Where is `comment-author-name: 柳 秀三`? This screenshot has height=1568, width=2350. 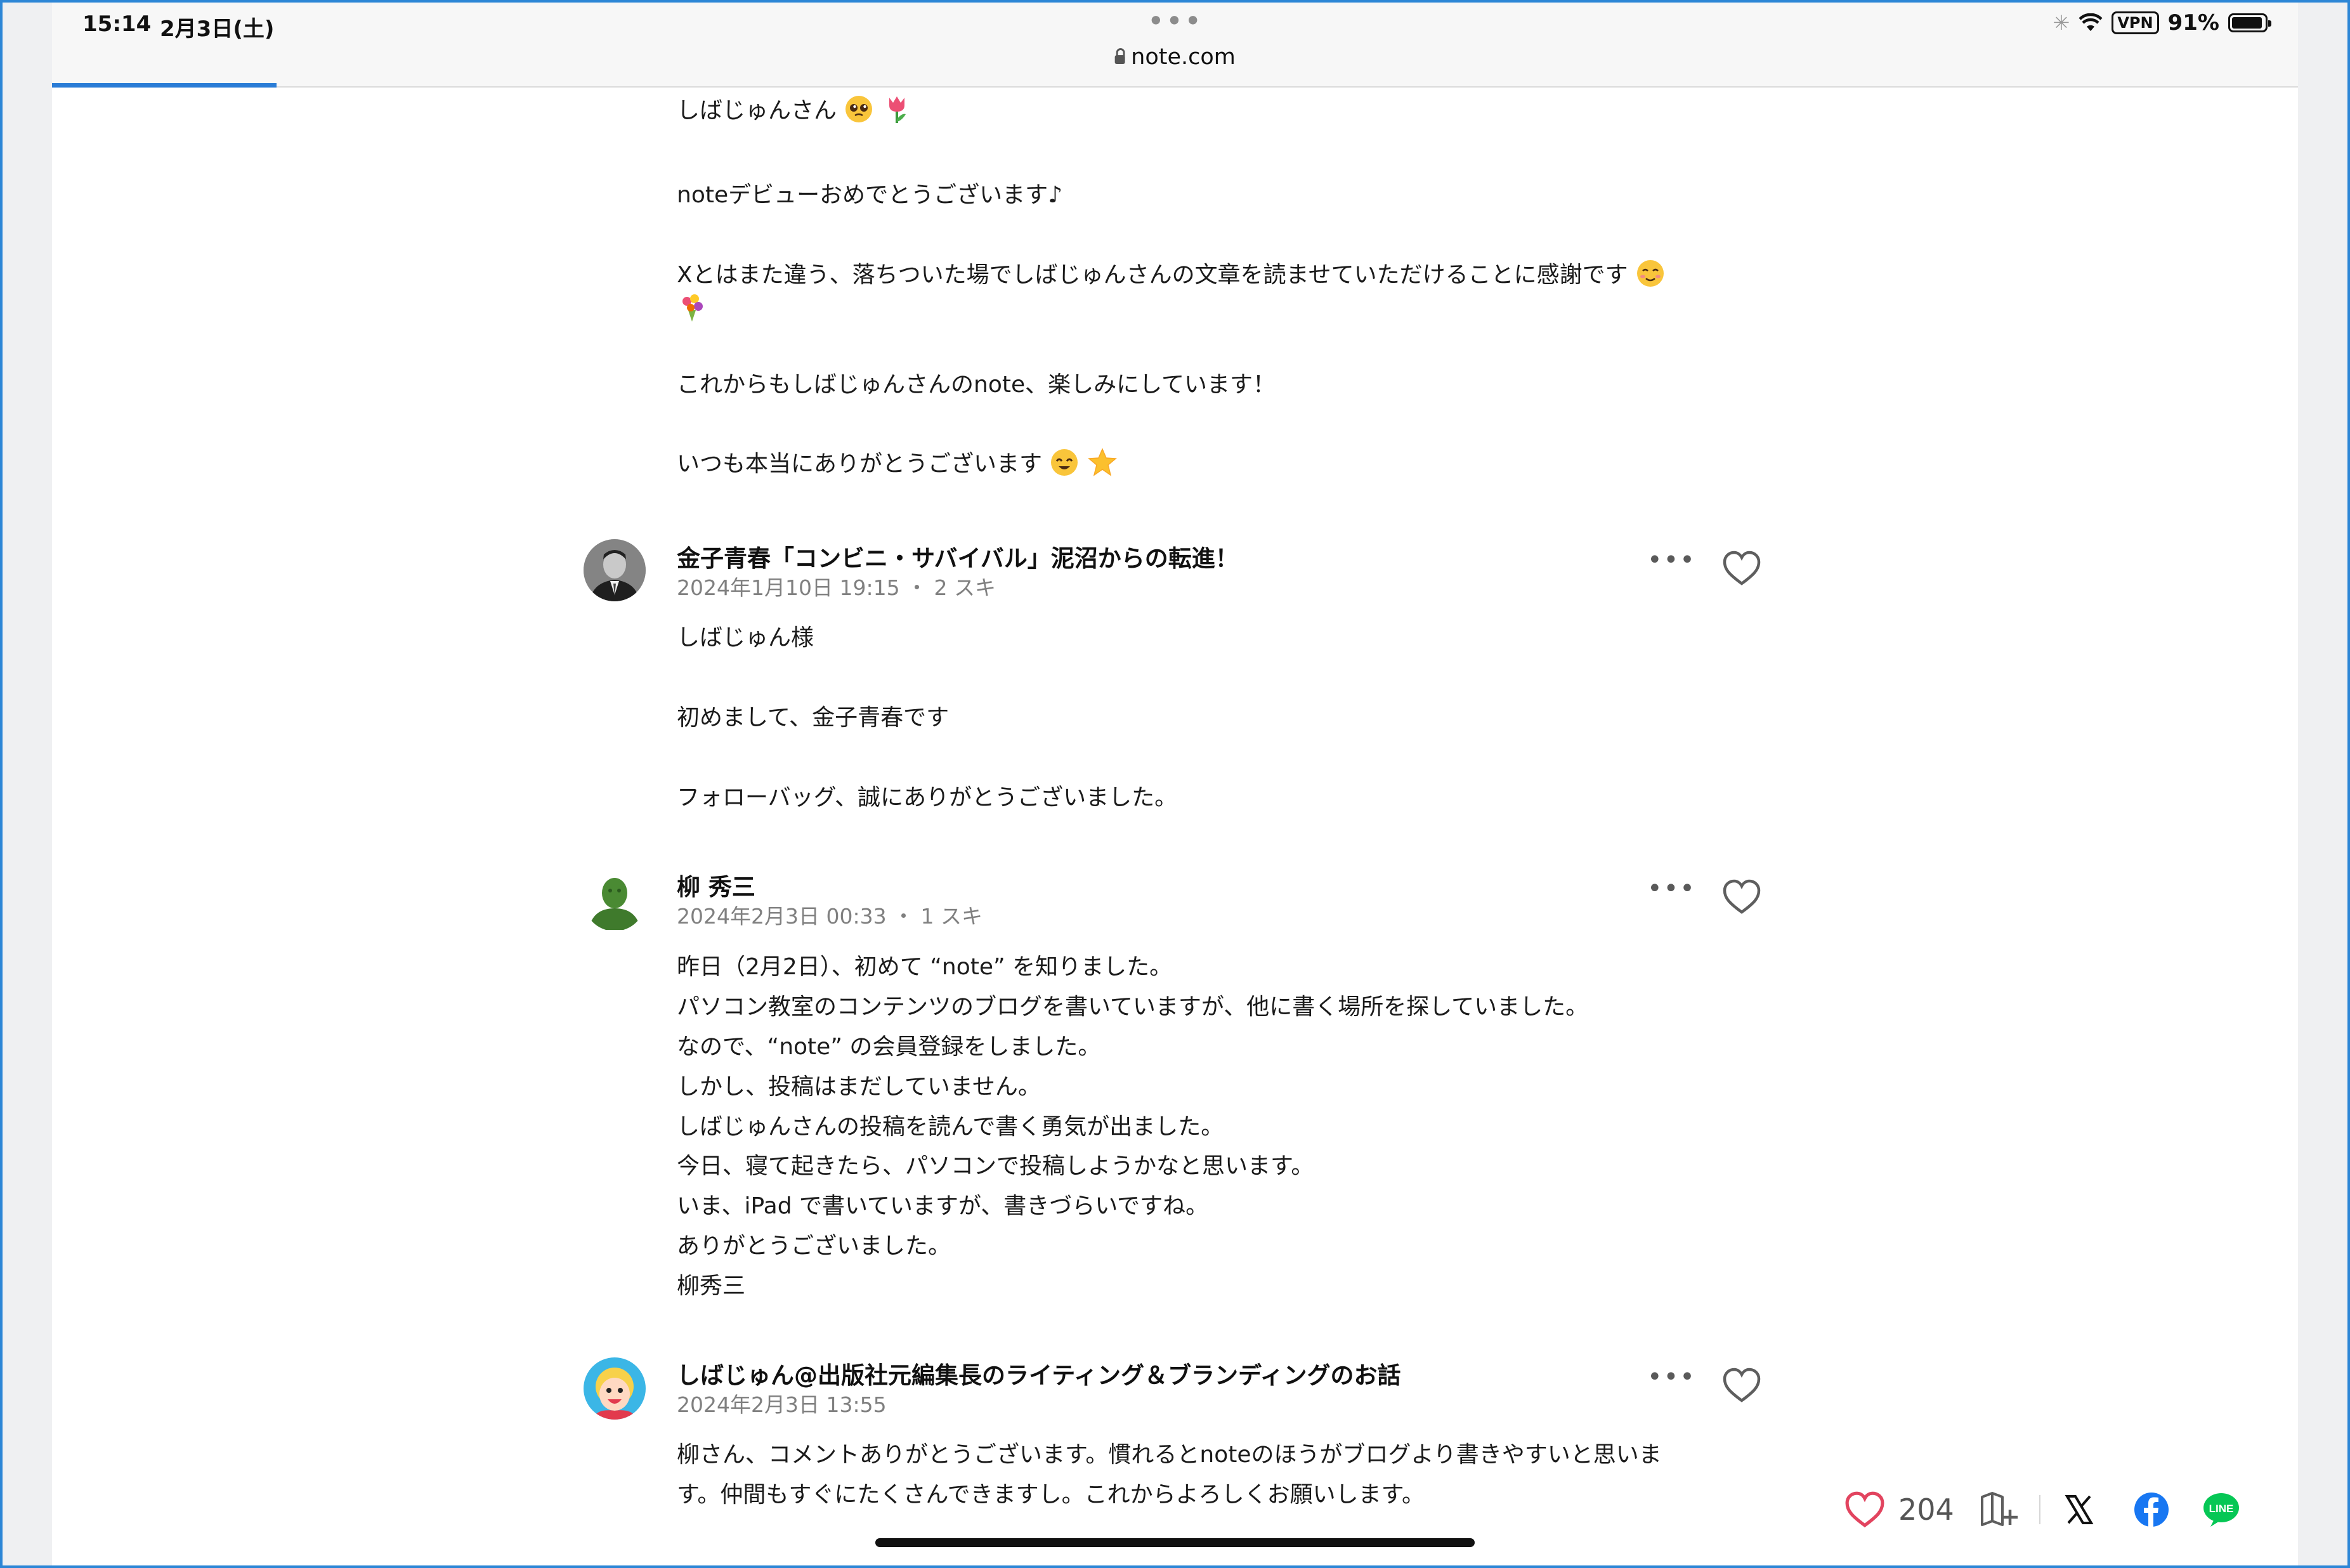
comment-author-name: 柳 秀三 is located at coordinates (716, 885).